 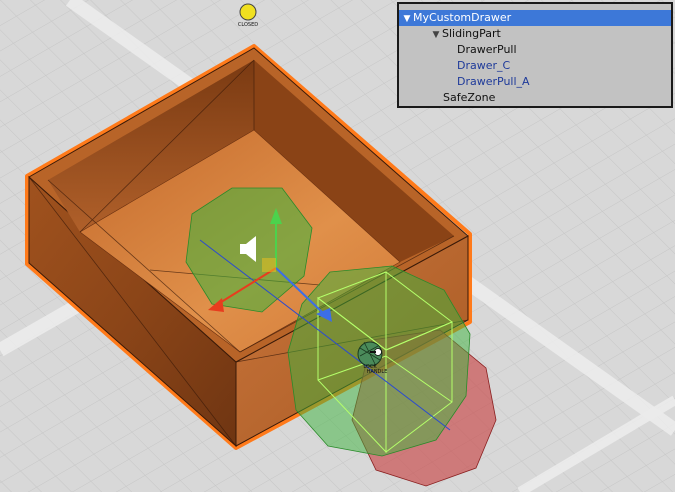 What do you see at coordinates (269, 265) in the screenshot?
I see `move-gizmo-plane-handle` at bounding box center [269, 265].